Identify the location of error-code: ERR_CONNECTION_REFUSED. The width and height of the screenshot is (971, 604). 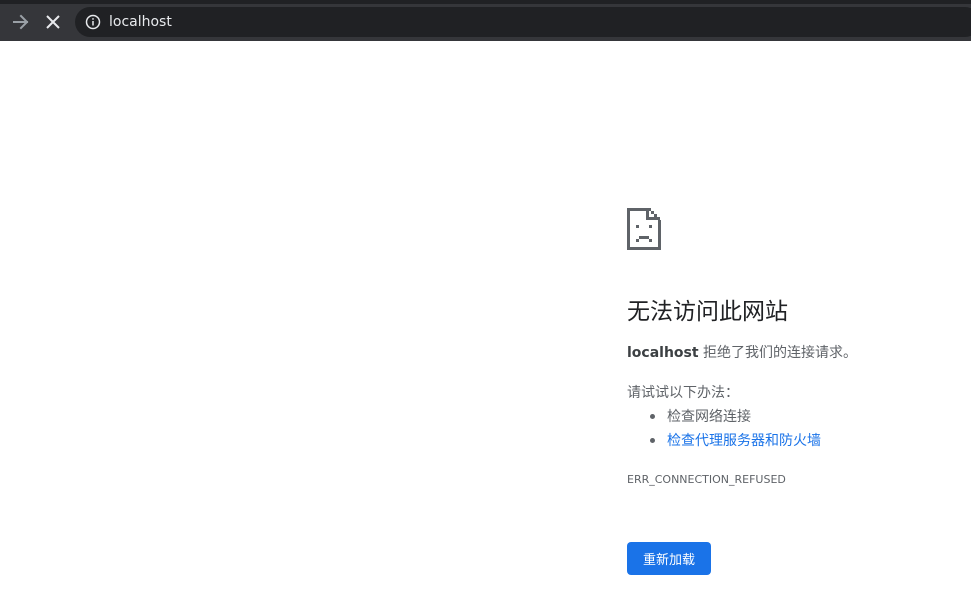
(706, 479).